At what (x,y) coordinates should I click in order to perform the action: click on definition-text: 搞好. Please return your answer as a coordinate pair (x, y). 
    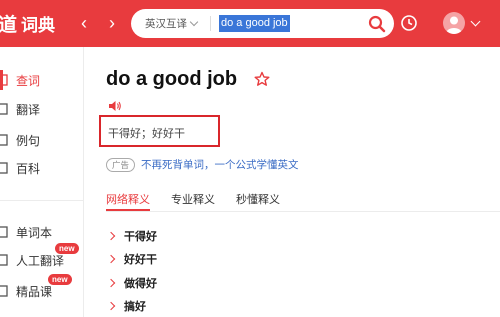
    Looking at the image, I should click on (135, 307).